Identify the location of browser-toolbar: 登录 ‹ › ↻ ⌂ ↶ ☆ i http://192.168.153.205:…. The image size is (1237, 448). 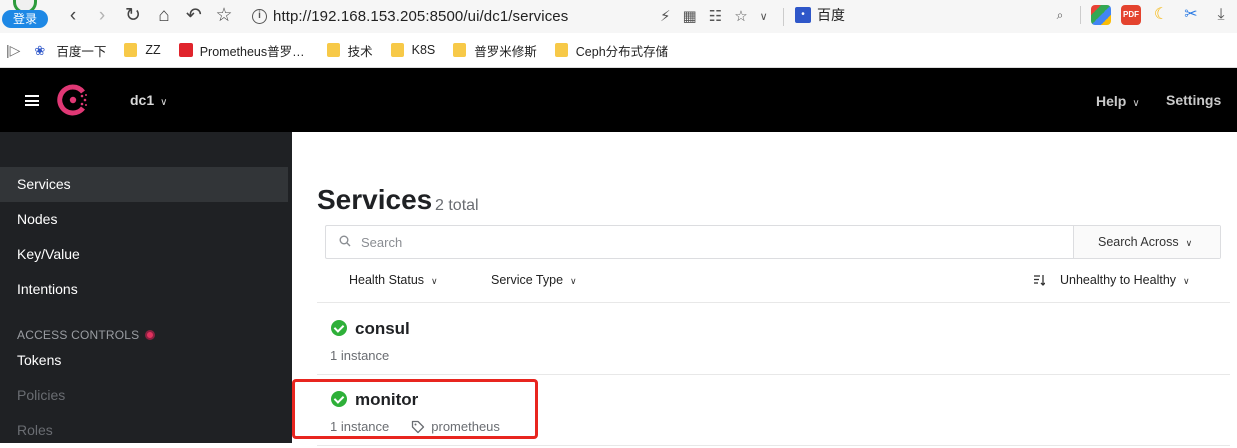
(618, 16).